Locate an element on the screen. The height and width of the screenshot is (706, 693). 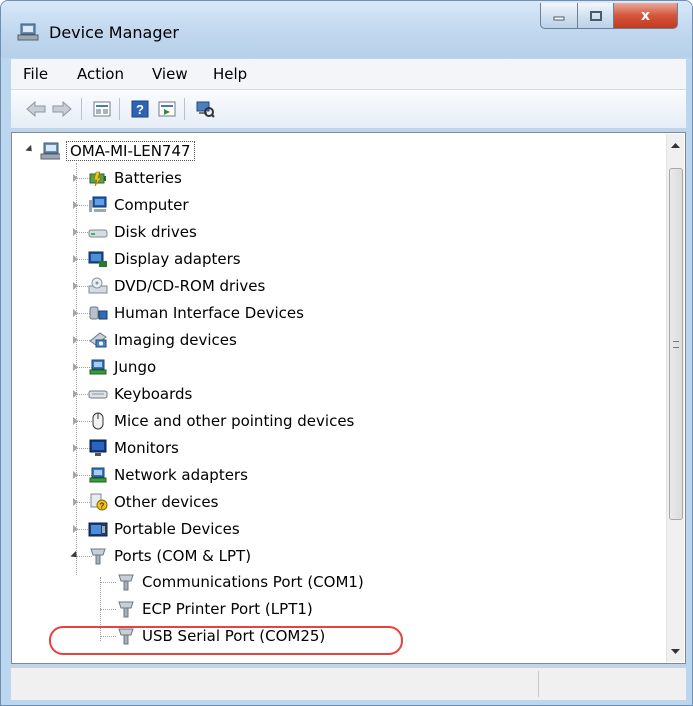
expander-dvd-cd-rom-drives is located at coordinates (75, 286).